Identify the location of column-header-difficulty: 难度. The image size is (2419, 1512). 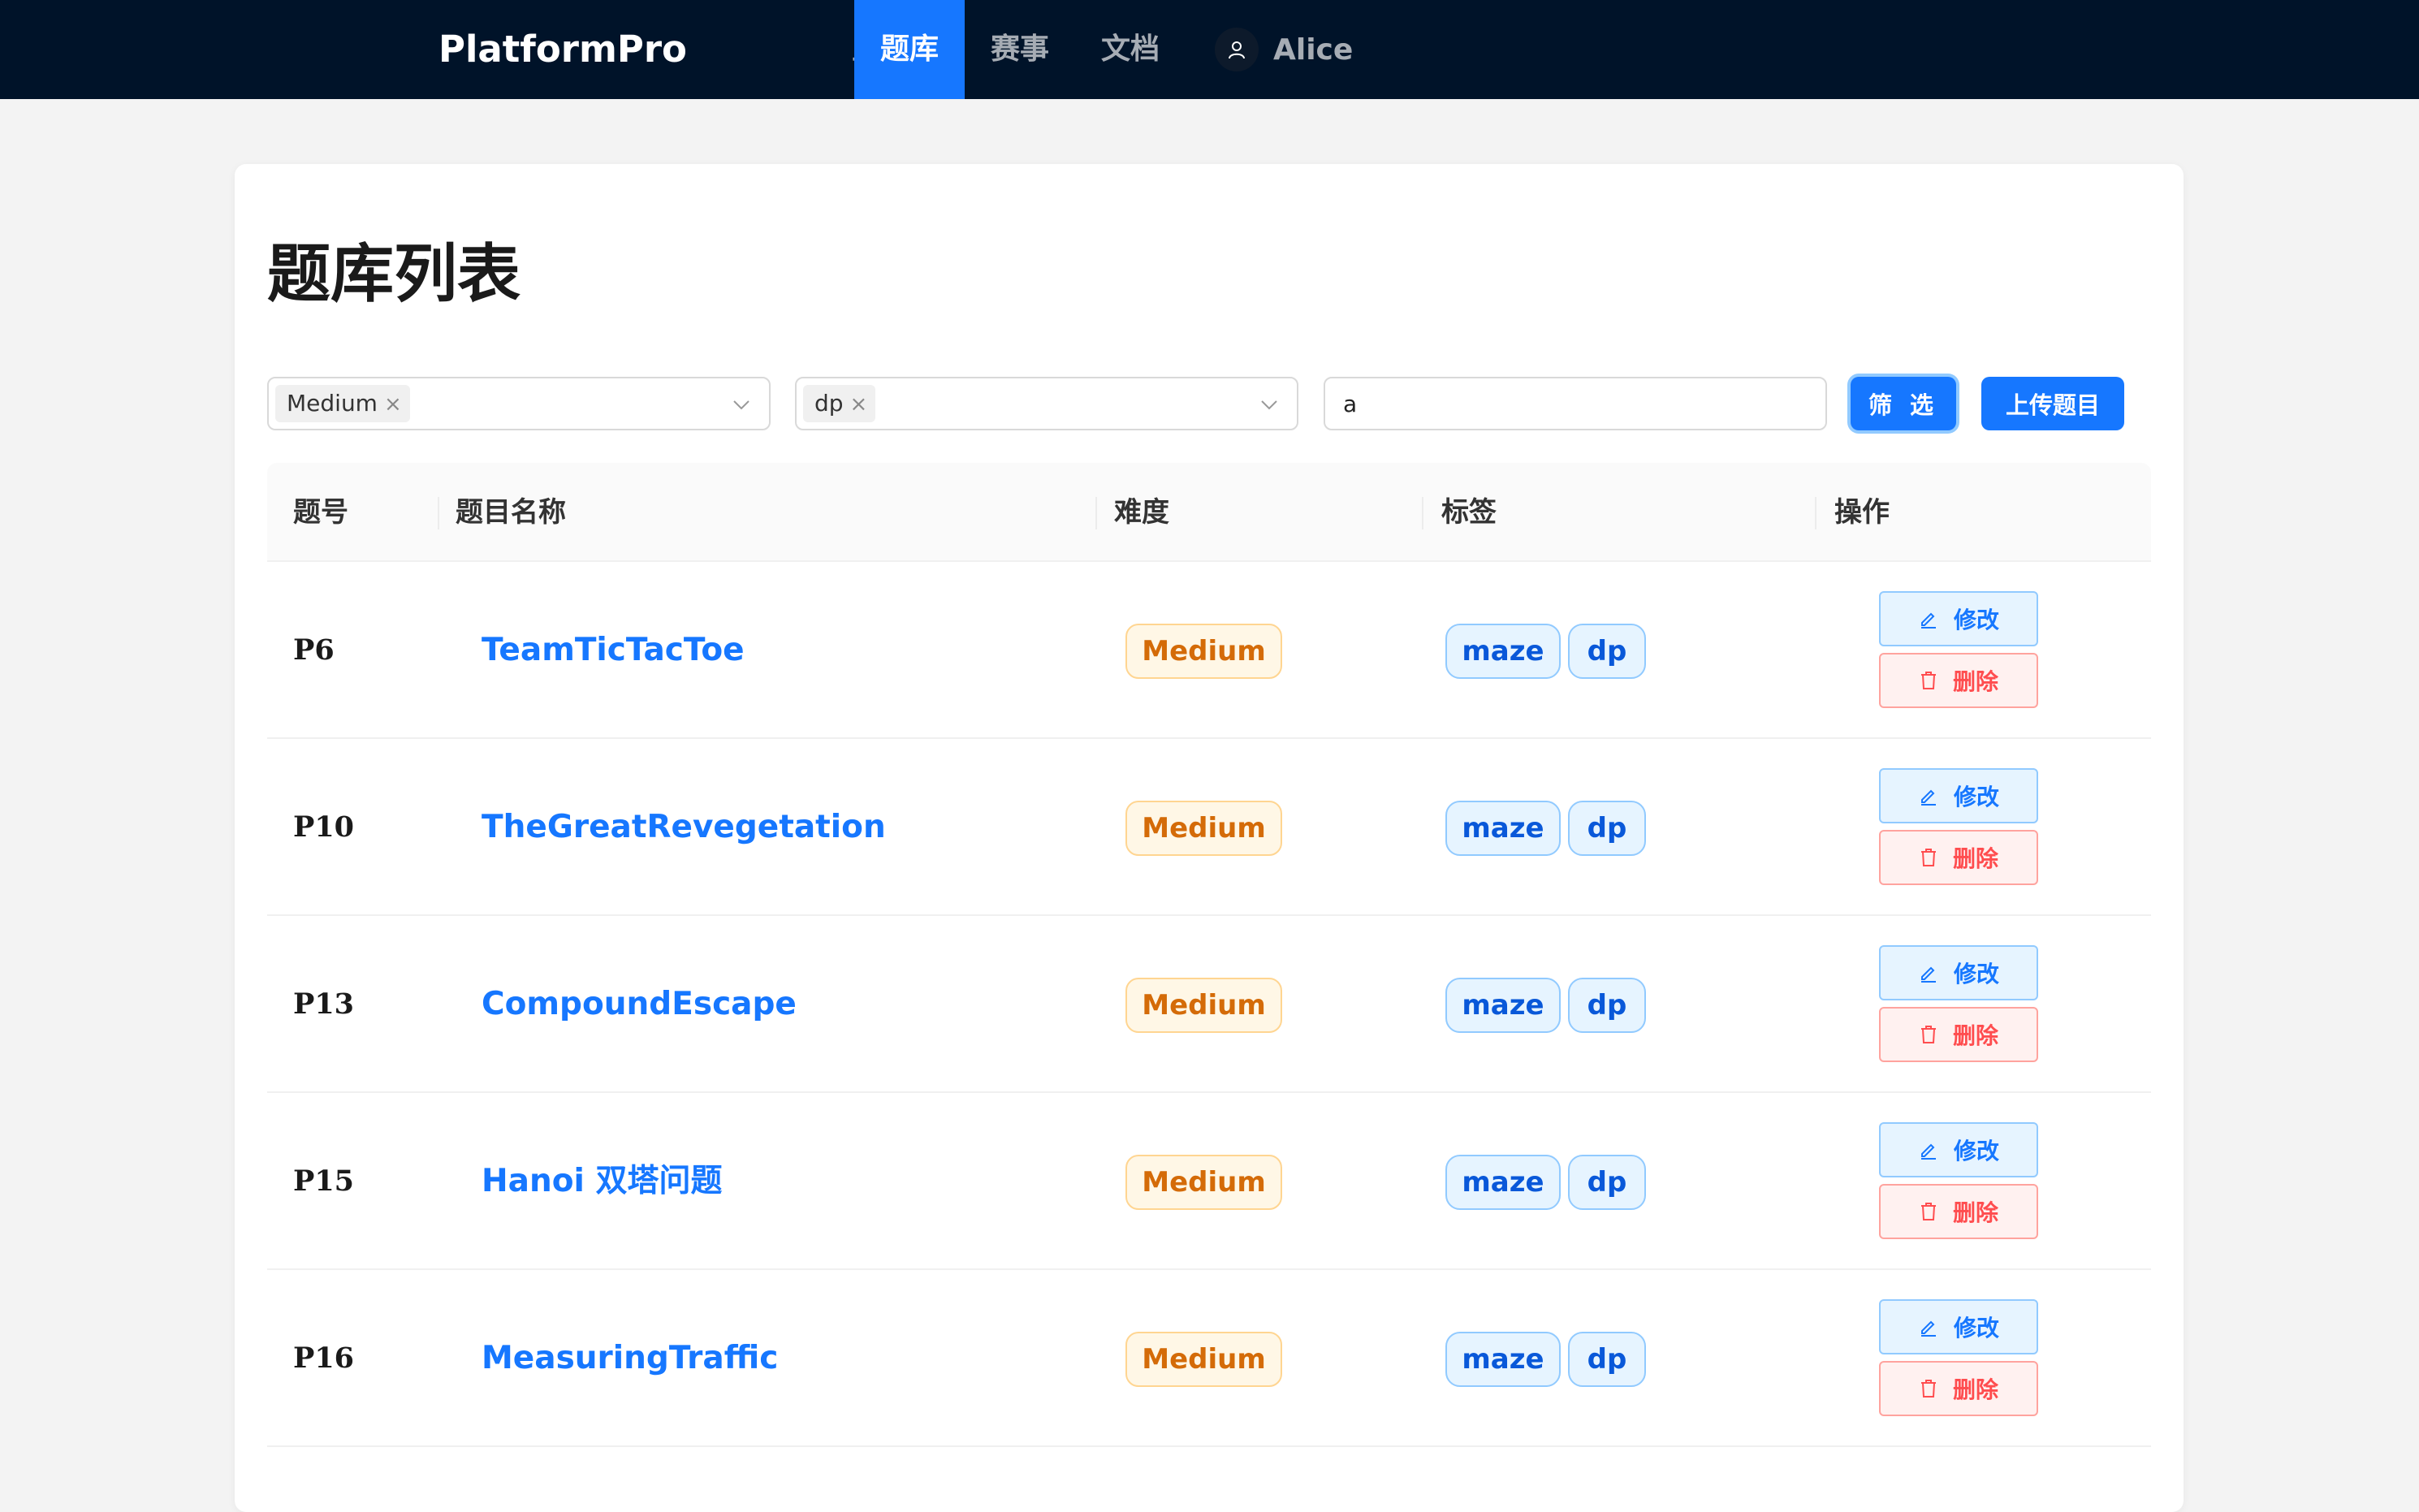
(1141, 512).